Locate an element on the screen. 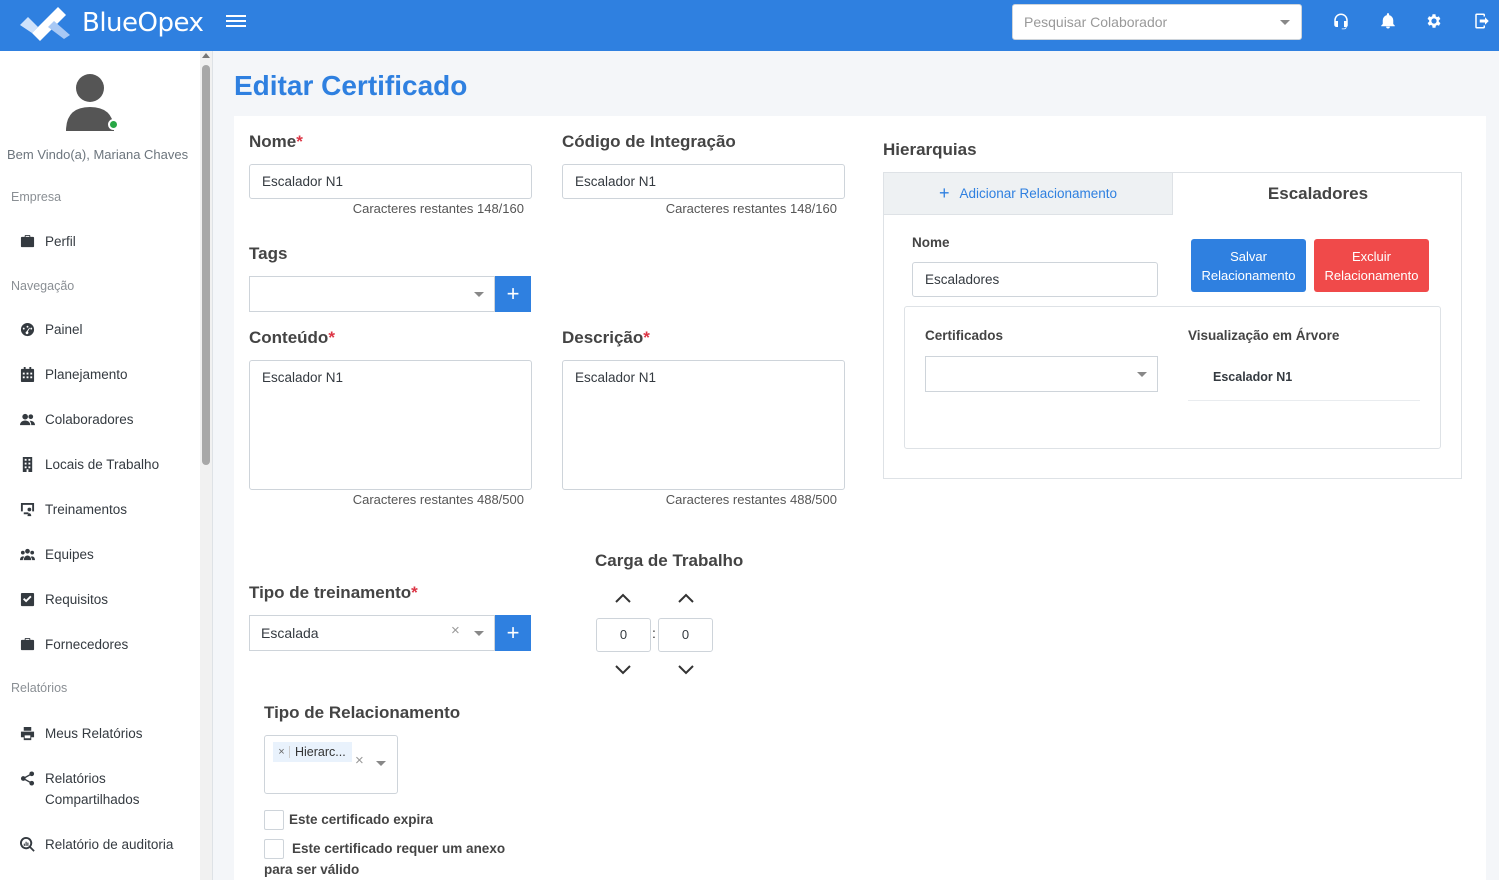 The width and height of the screenshot is (1499, 880). headset-icon is located at coordinates (1341, 21).